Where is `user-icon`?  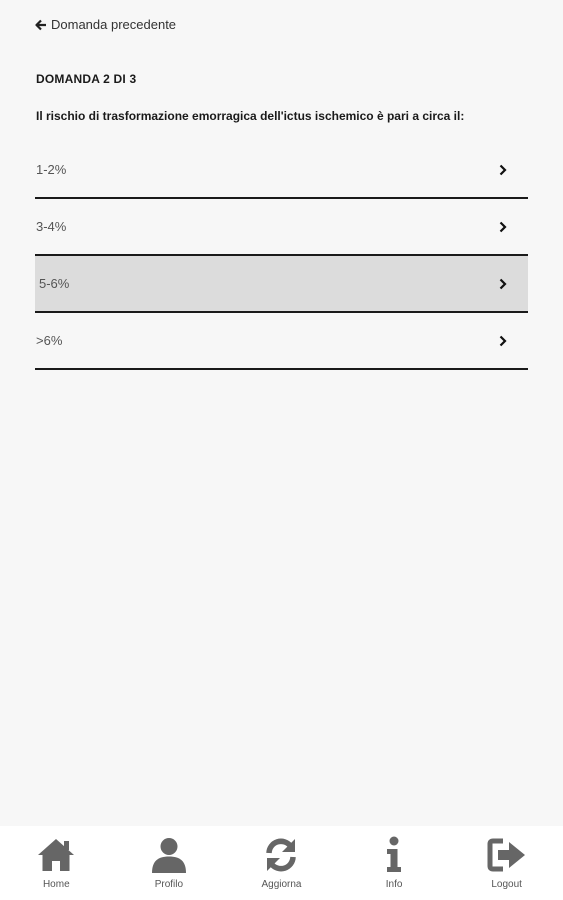 user-icon is located at coordinates (168, 855).